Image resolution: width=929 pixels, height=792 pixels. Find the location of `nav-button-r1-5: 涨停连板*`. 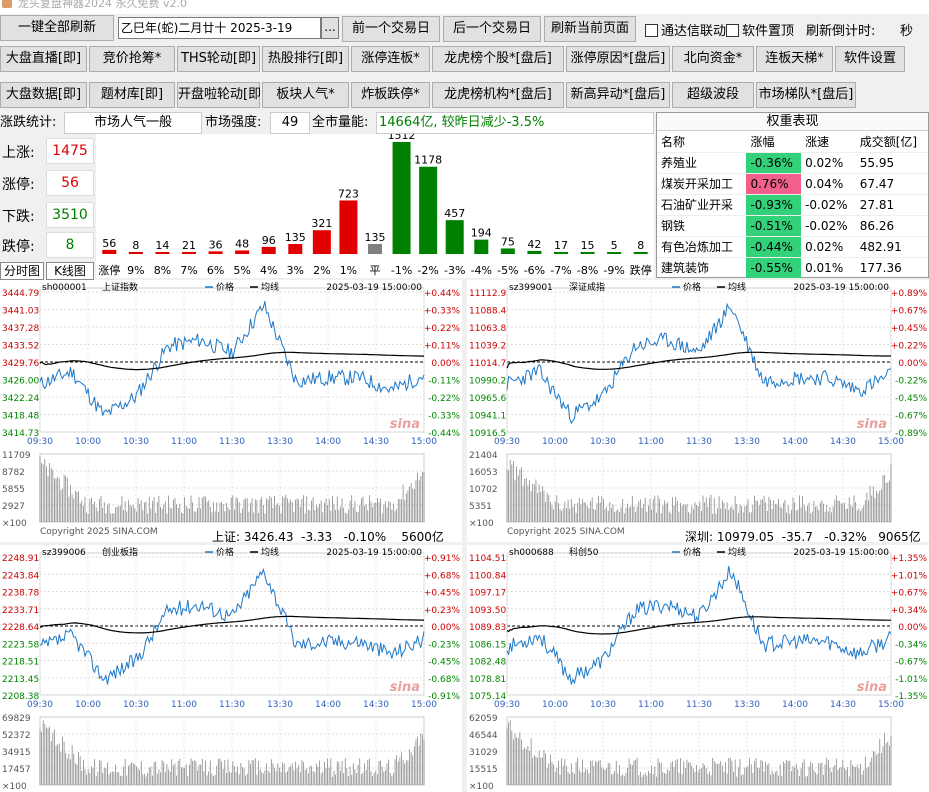

nav-button-r1-5: 涨停连板* is located at coordinates (390, 59).